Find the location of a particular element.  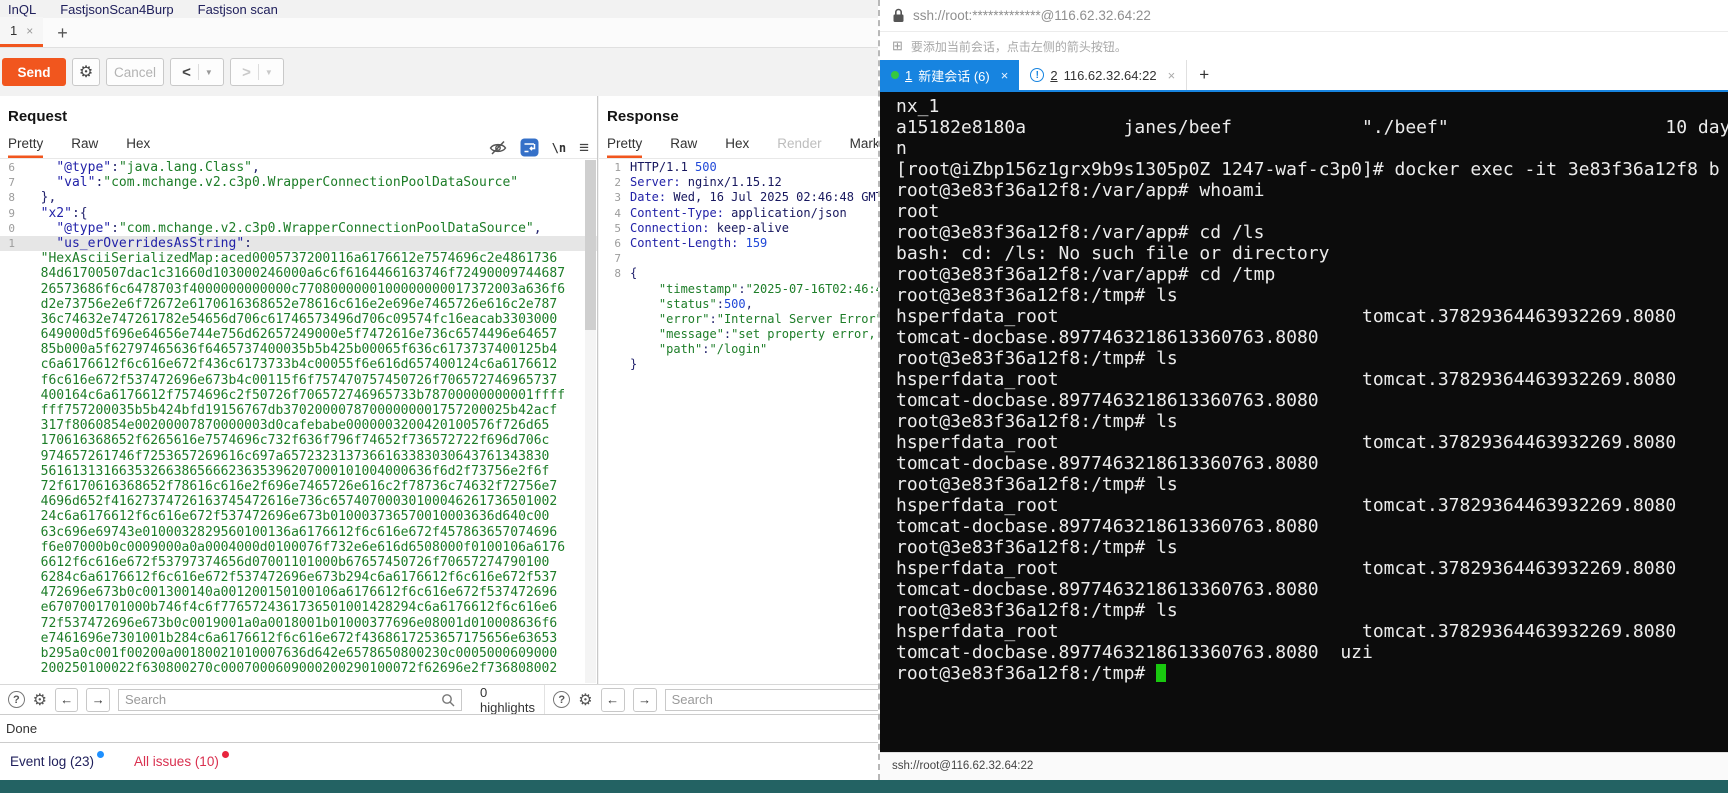

cancel-button: Cancel is located at coordinates (135, 72).